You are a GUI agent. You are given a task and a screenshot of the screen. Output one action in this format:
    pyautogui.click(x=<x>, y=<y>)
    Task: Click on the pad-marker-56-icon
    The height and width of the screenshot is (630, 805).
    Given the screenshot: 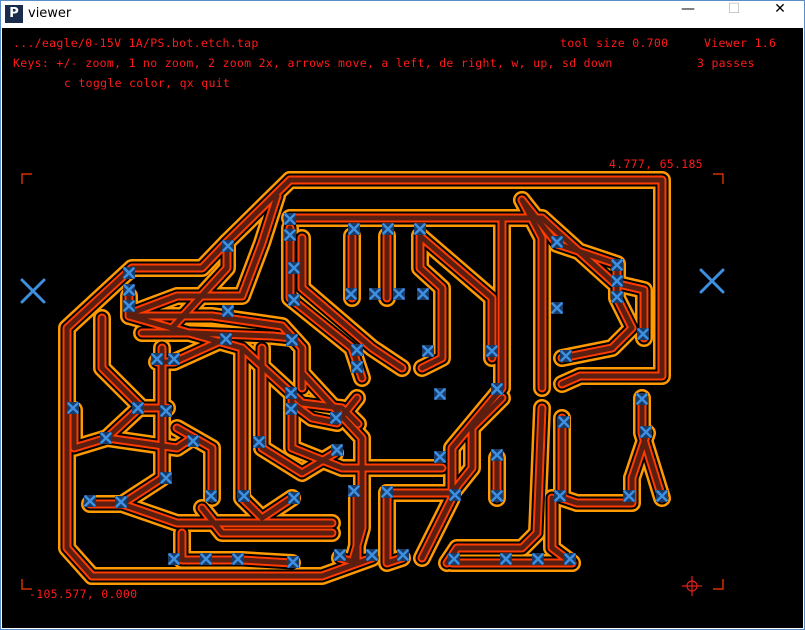 What is the action you would take?
    pyautogui.click(x=387, y=492)
    